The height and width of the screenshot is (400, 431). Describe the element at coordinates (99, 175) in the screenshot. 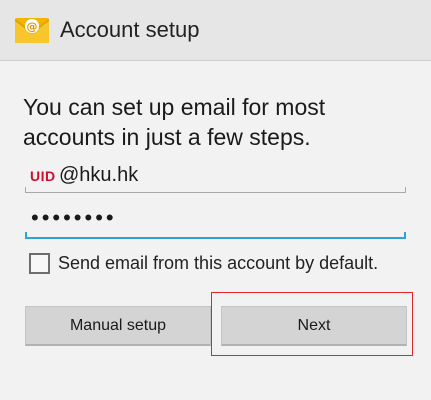

I see `email-value: @hku.hk` at that location.